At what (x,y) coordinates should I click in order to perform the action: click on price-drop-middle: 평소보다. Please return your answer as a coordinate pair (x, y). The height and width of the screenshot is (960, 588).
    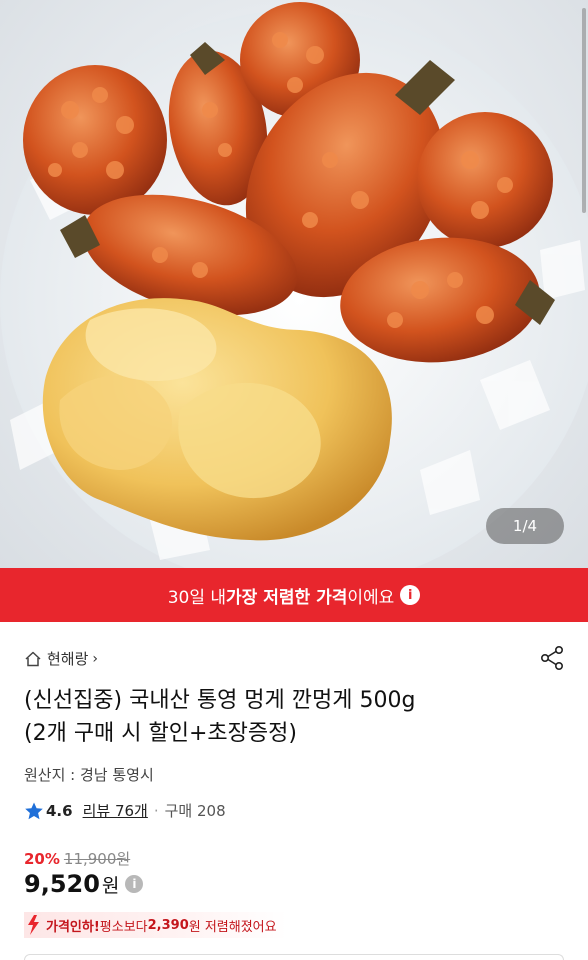
    Looking at the image, I should click on (123, 927).